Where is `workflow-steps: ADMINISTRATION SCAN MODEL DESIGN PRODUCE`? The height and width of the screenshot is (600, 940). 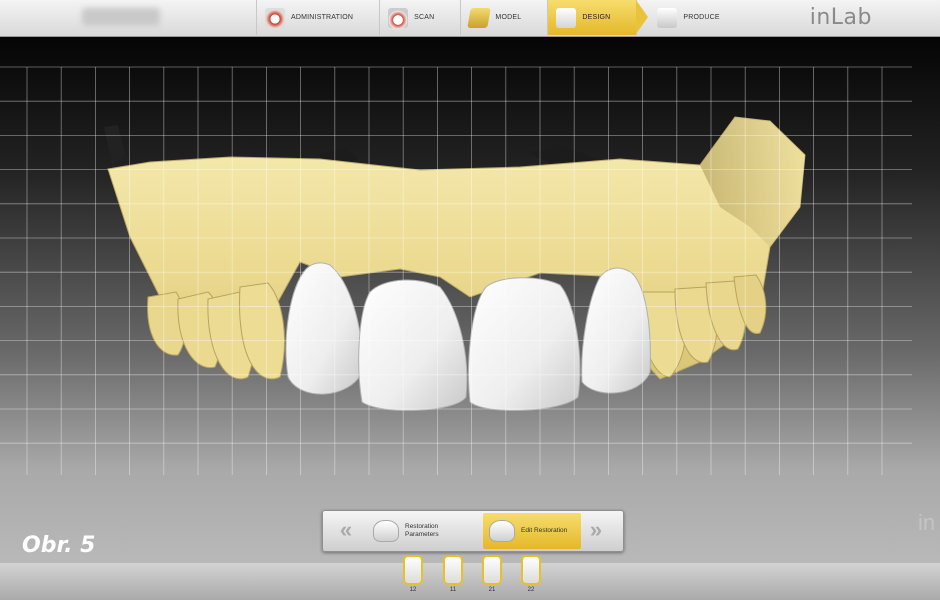 workflow-steps: ADMINISTRATION SCAN MODEL DESIGN PRODUCE is located at coordinates (501, 17).